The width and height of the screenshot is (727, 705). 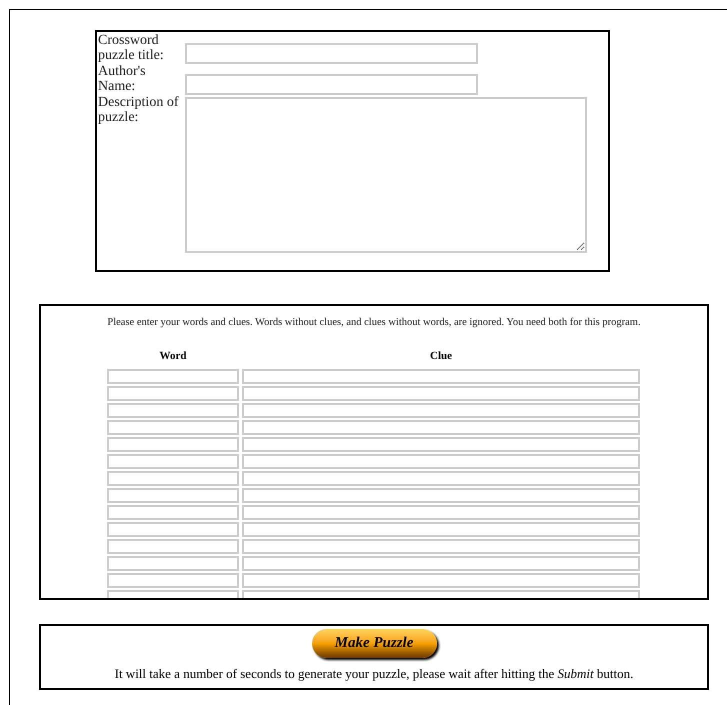 What do you see at coordinates (139, 110) in the screenshot?
I see `field-label: Description of puzzle:` at bounding box center [139, 110].